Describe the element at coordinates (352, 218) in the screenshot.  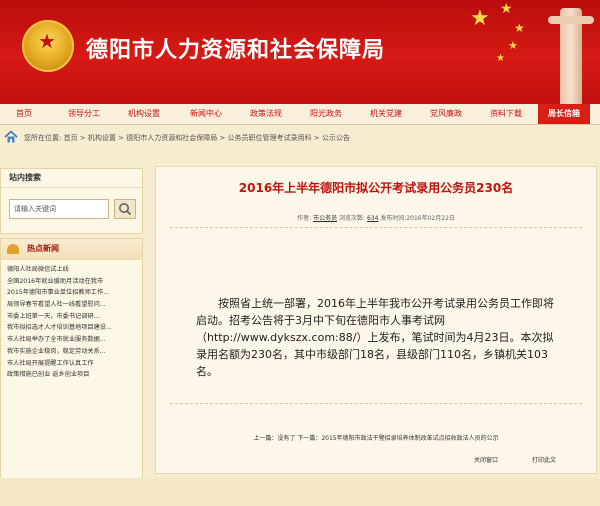
I see `meta-views-label: 浏览次数:` at that location.